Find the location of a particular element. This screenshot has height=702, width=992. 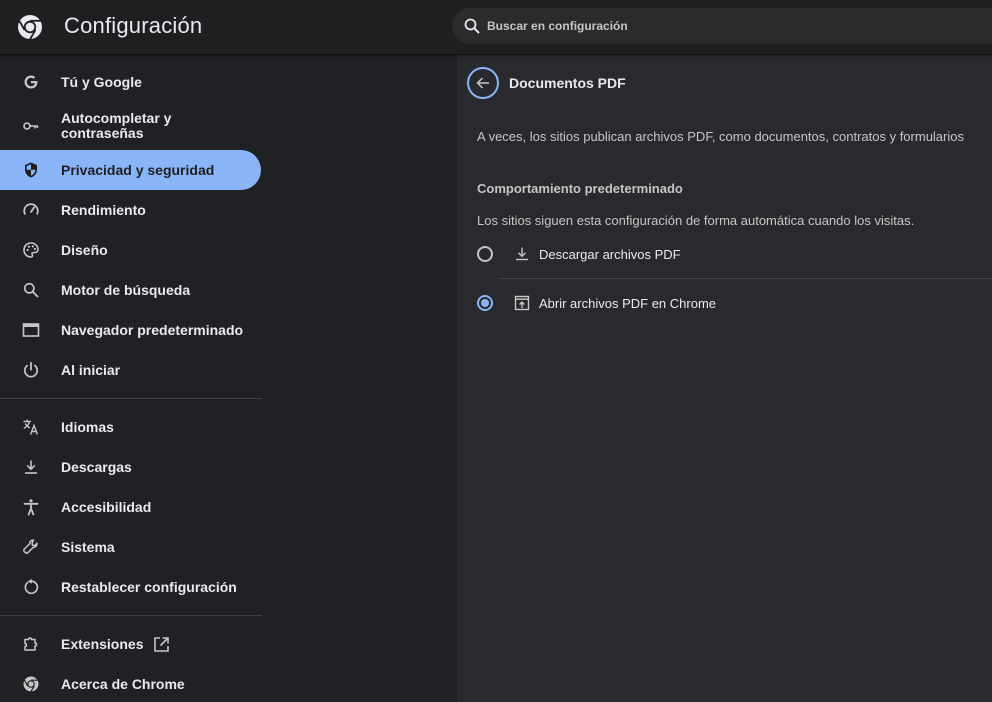

puzzle-icon is located at coordinates (31, 644).